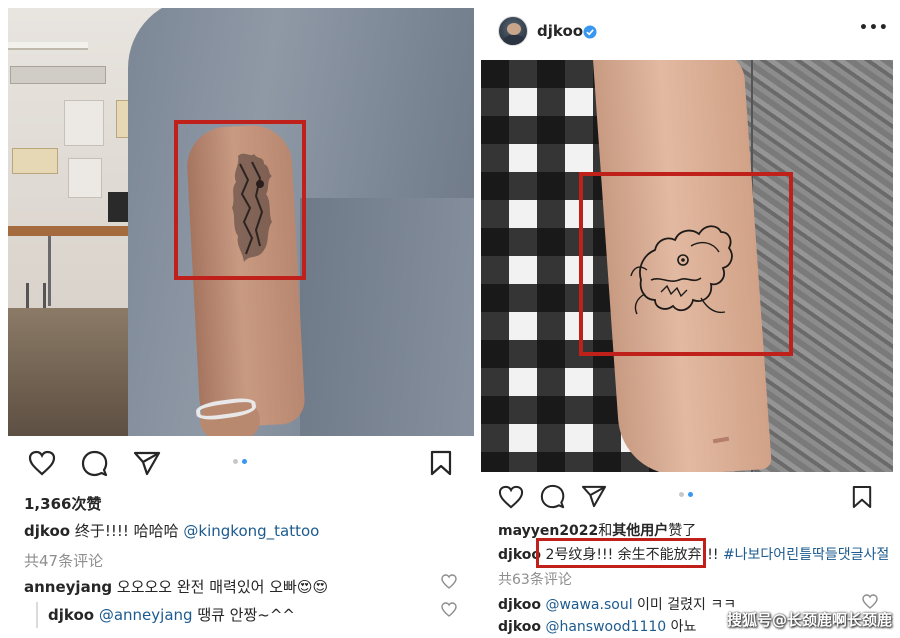 The width and height of the screenshot is (900, 638). I want to click on reply-mention: @anneyjang, so click(146, 615).